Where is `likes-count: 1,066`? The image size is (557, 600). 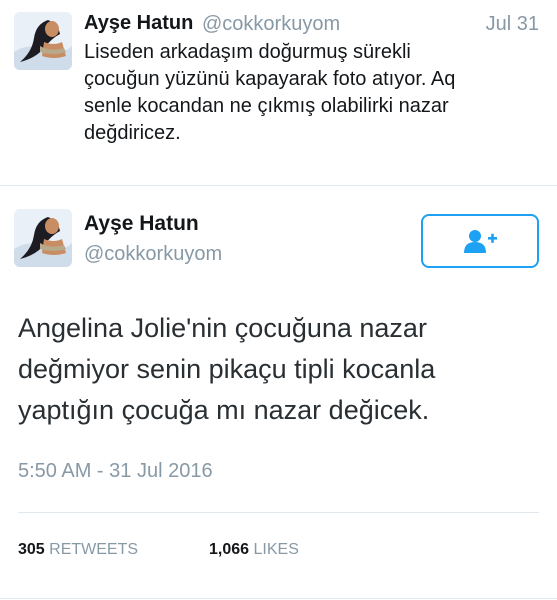
likes-count: 1,066 is located at coordinates (229, 549).